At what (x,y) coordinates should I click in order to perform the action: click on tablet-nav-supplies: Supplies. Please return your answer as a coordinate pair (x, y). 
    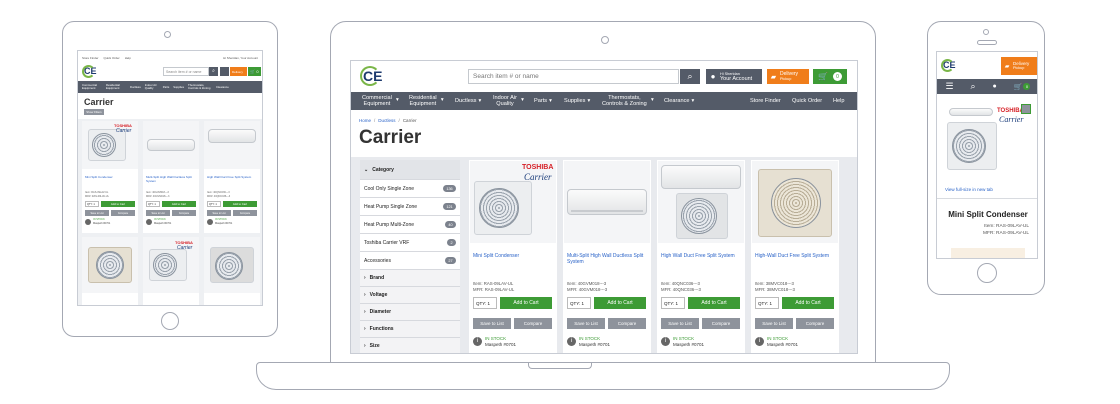
    Looking at the image, I should click on (178, 87).